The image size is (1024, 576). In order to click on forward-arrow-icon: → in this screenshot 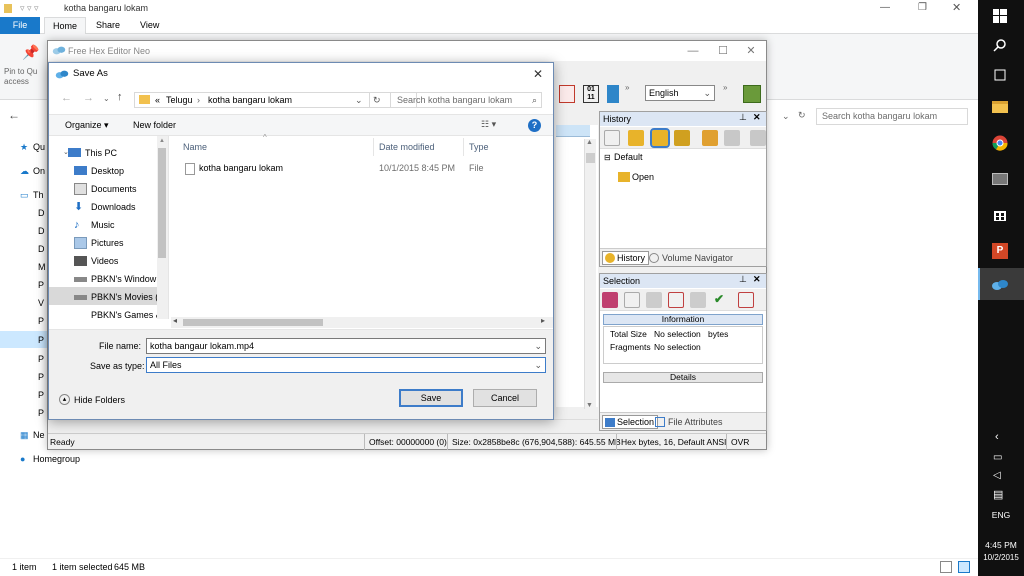, I will do `click(88, 98)`.